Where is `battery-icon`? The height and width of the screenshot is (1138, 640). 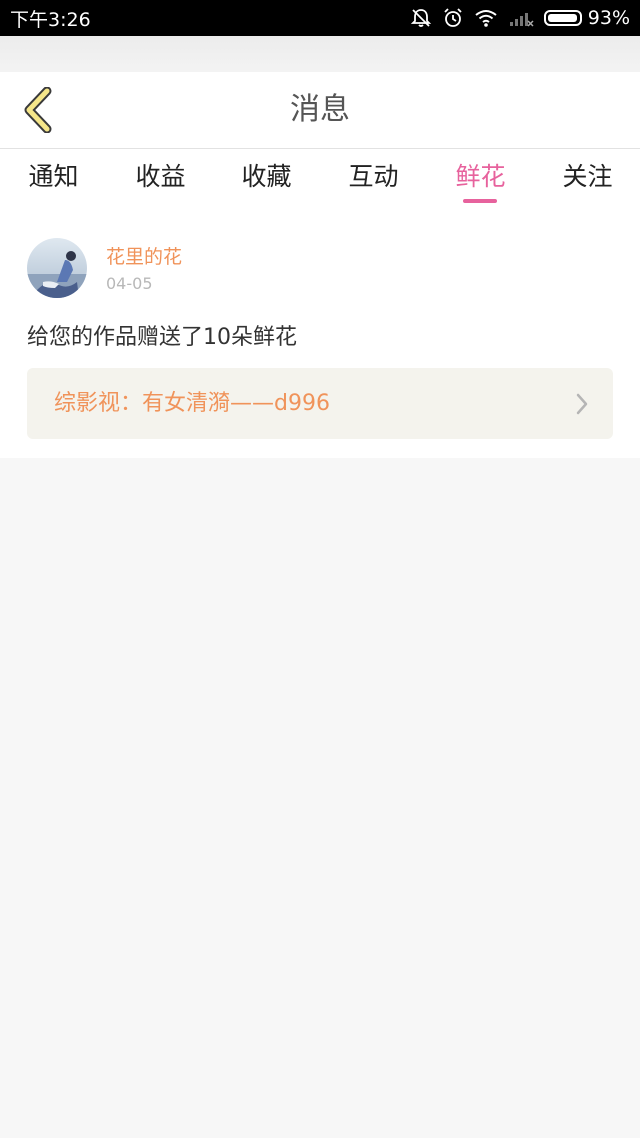
battery-icon is located at coordinates (562, 18).